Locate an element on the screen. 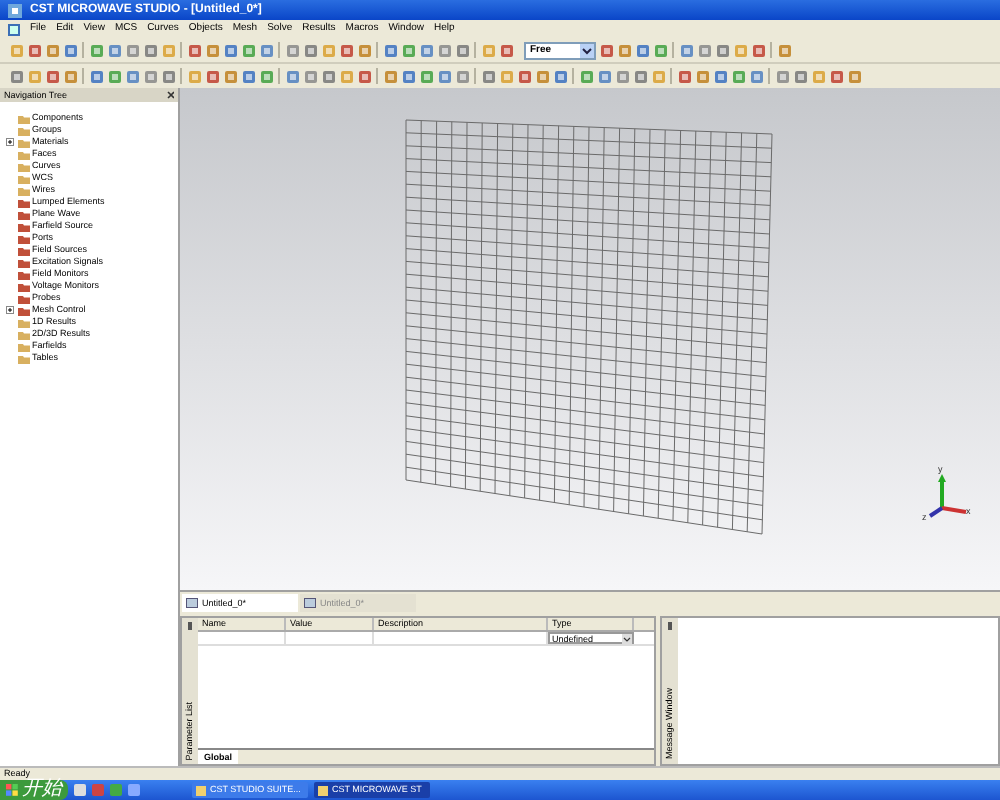  app-icon is located at coordinates (15, 10).